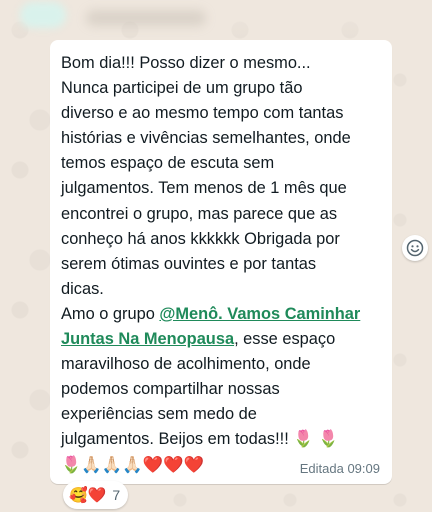 The width and height of the screenshot is (432, 512). Describe the element at coordinates (189, 263) in the screenshot. I see `message-line: serem ótimas ouvintes e por tantas` at that location.